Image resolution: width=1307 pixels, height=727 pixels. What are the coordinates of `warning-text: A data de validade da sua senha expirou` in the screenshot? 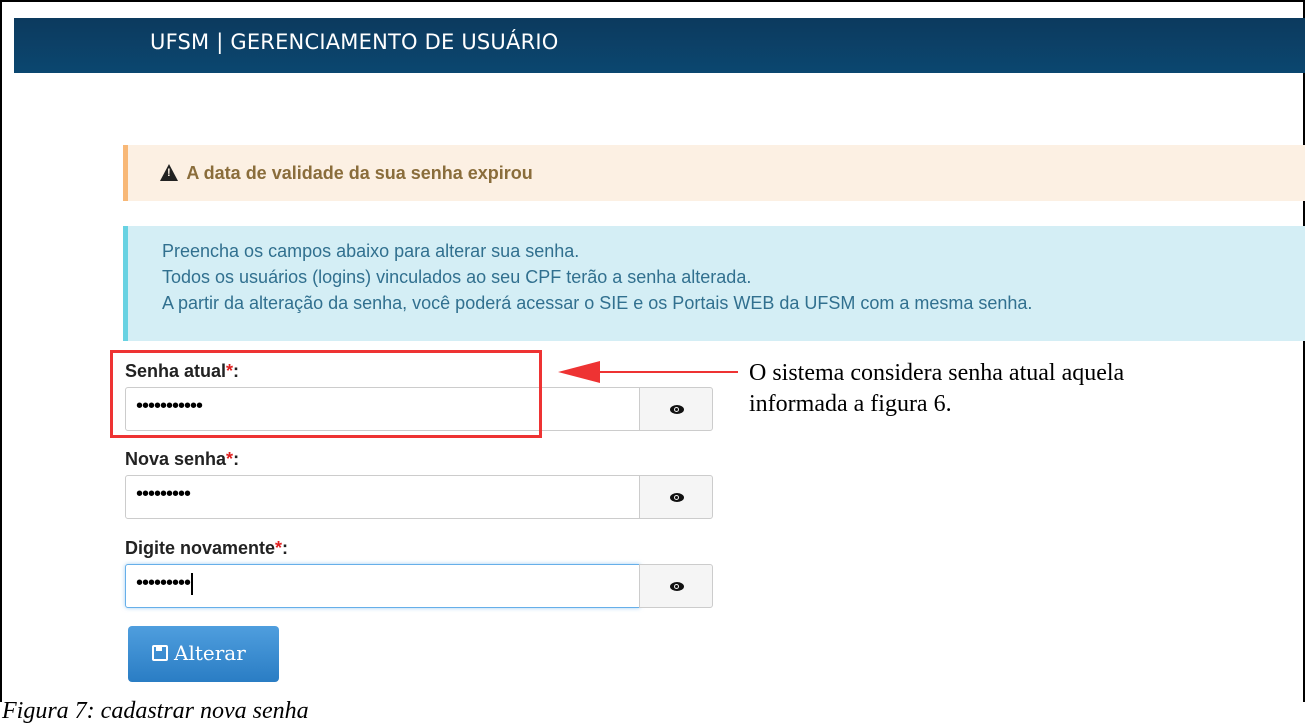 It's located at (359, 173).